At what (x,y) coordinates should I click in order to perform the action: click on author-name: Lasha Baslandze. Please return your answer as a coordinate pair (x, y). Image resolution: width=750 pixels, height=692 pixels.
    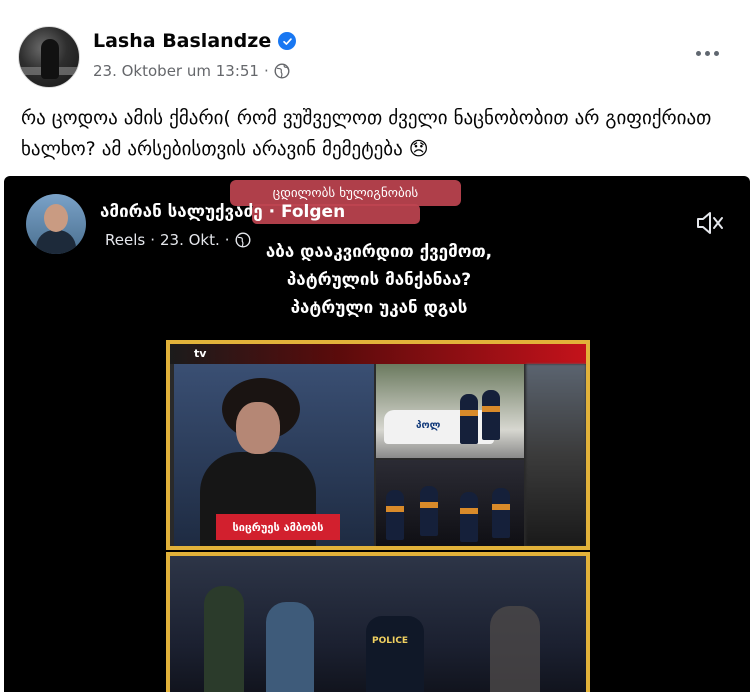
    Looking at the image, I should click on (182, 41).